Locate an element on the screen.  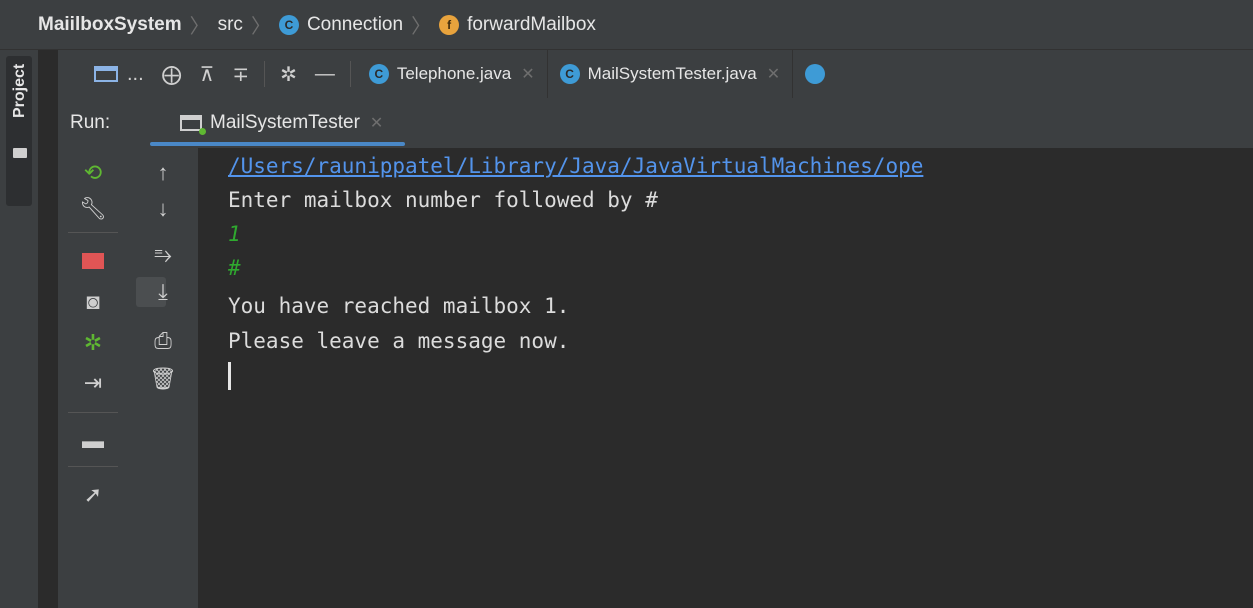
run-console-icon is located at coordinates (193, 125).